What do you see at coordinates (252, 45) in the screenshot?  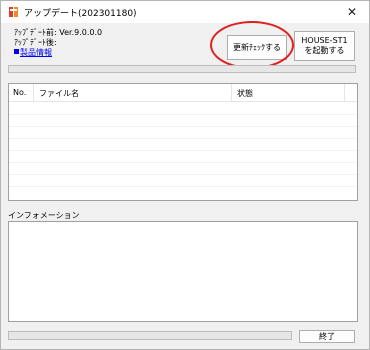 I see `highlight-ellipse` at bounding box center [252, 45].